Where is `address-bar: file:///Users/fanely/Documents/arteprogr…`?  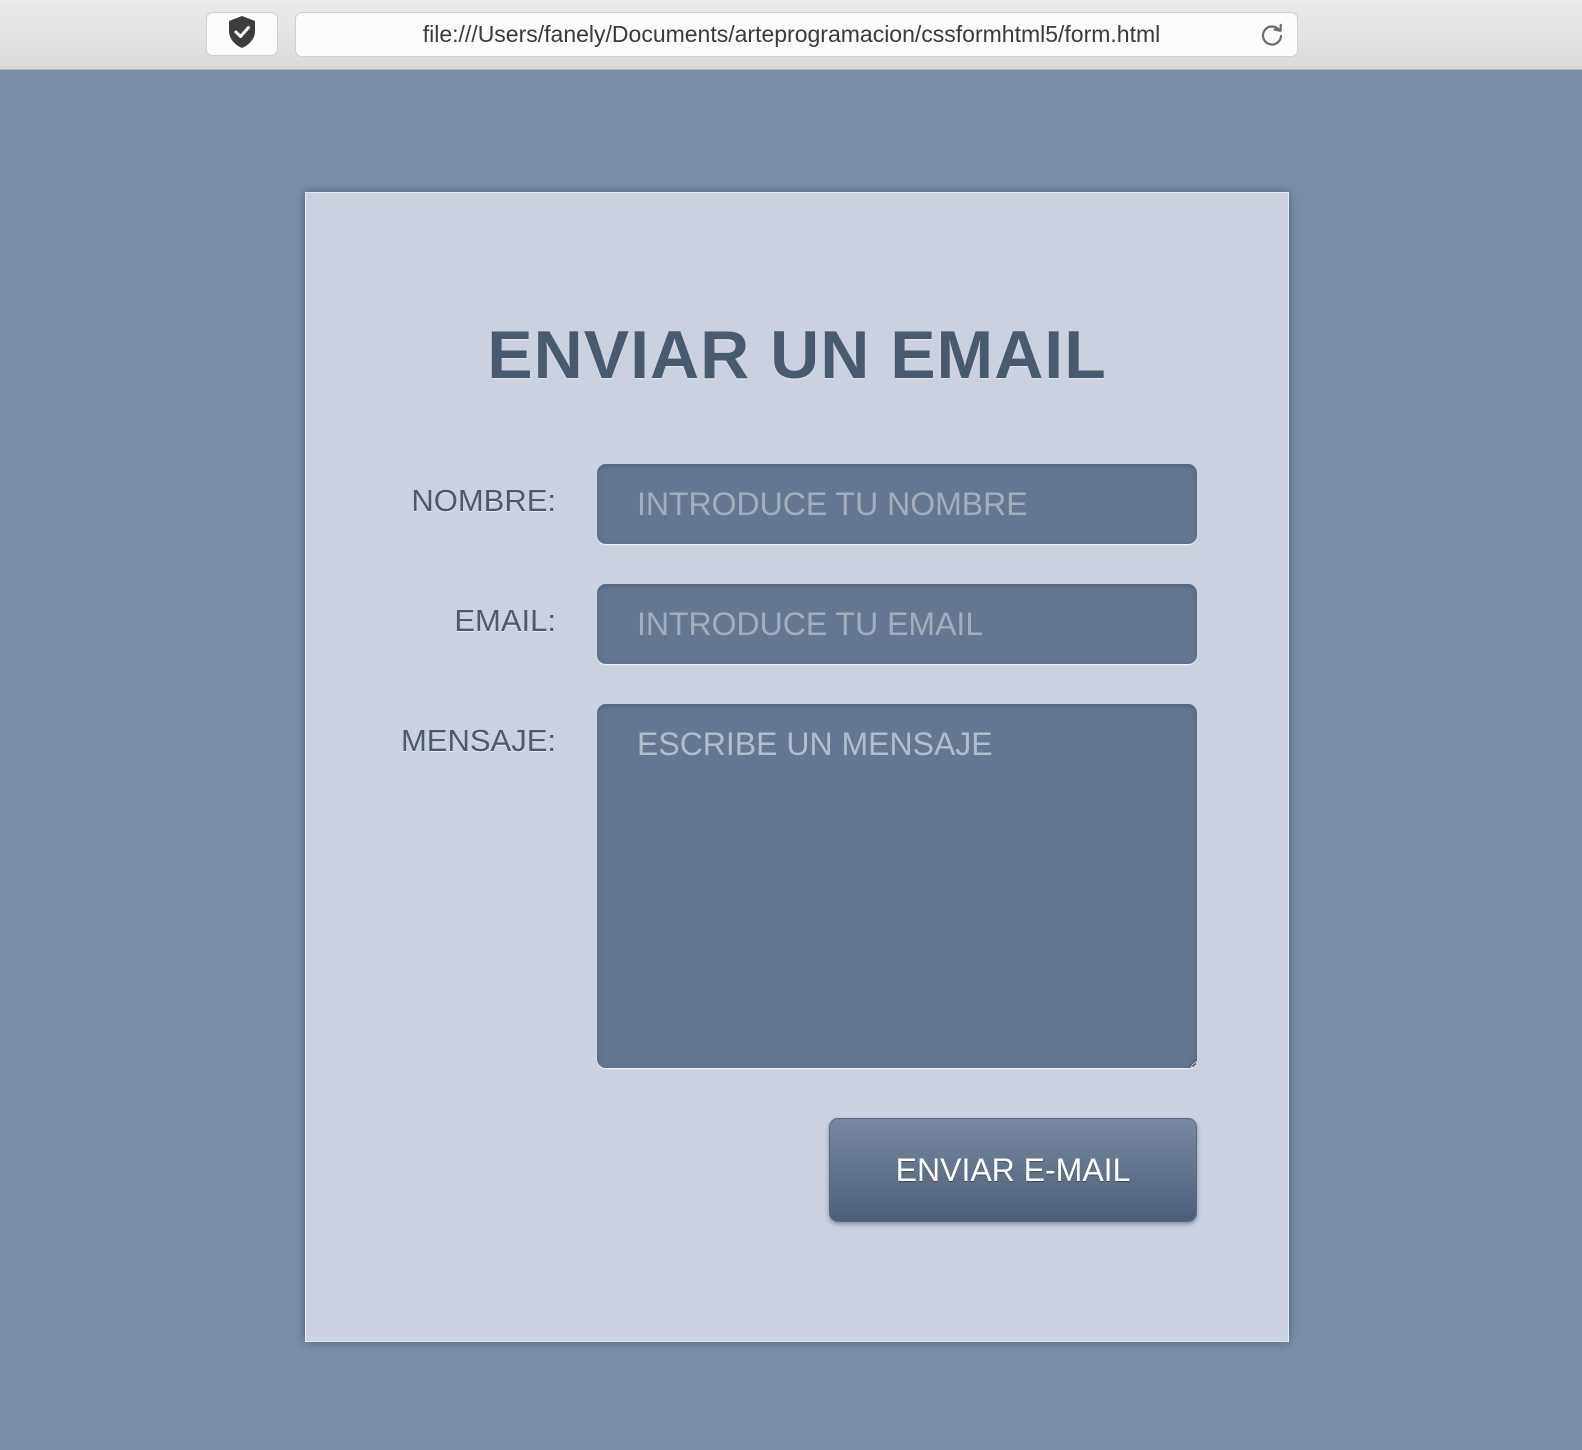 address-bar: file:///Users/fanely/Documents/arteprogr… is located at coordinates (796, 34).